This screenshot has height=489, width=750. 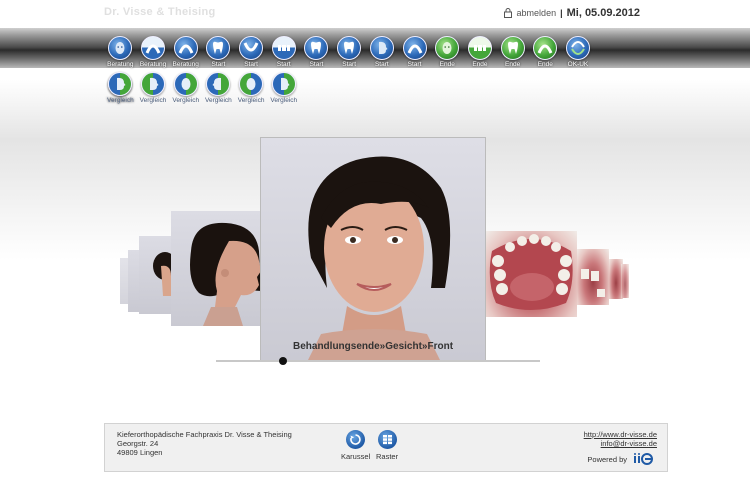 I want to click on carousel-view-label: Karussel, so click(x=356, y=456).